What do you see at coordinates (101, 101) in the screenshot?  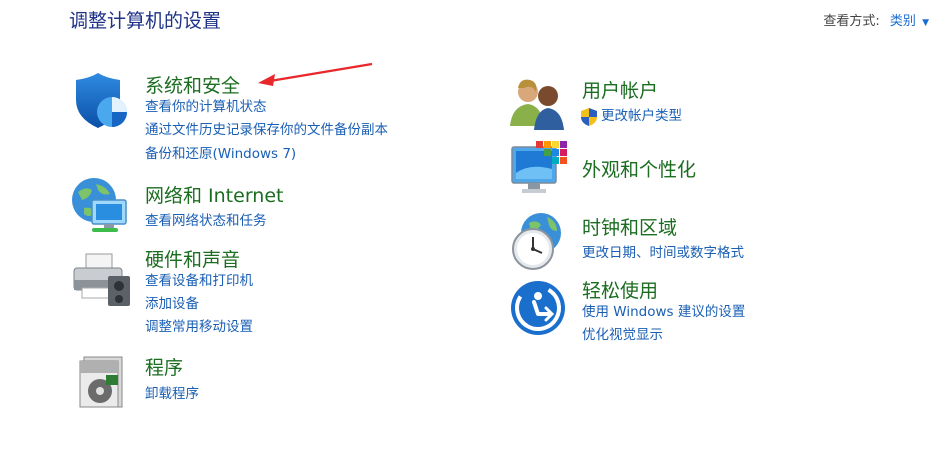 I see `shield-icon` at bounding box center [101, 101].